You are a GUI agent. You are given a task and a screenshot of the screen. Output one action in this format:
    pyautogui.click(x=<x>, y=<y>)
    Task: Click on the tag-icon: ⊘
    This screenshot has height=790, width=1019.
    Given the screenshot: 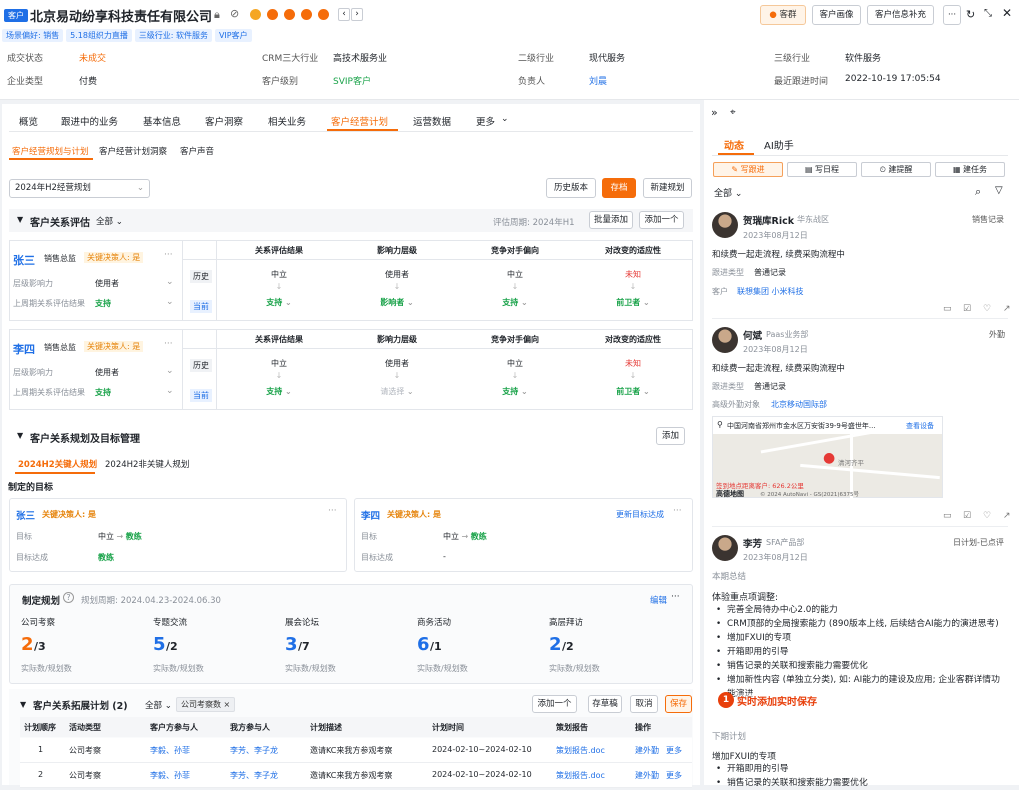 What is the action you would take?
    pyautogui.click(x=234, y=13)
    